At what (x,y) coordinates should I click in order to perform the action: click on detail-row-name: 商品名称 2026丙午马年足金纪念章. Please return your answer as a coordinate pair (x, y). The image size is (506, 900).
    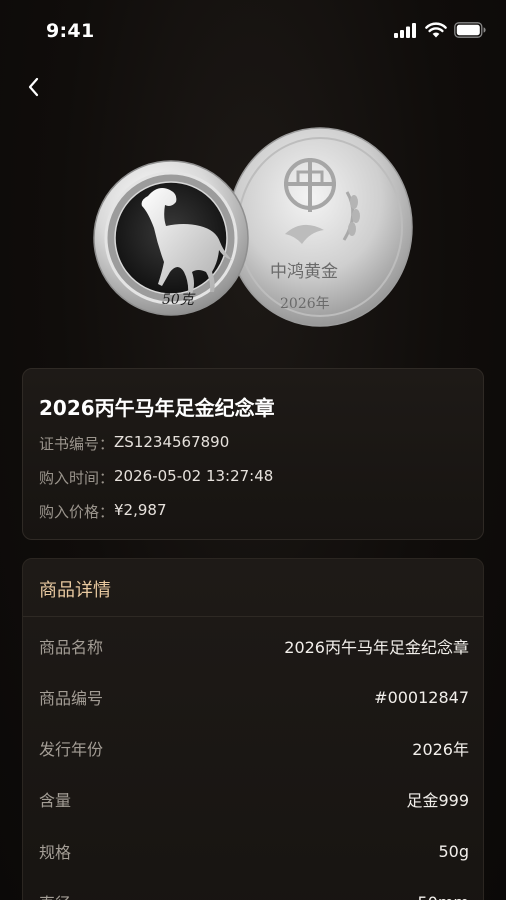
    Looking at the image, I should click on (254, 646).